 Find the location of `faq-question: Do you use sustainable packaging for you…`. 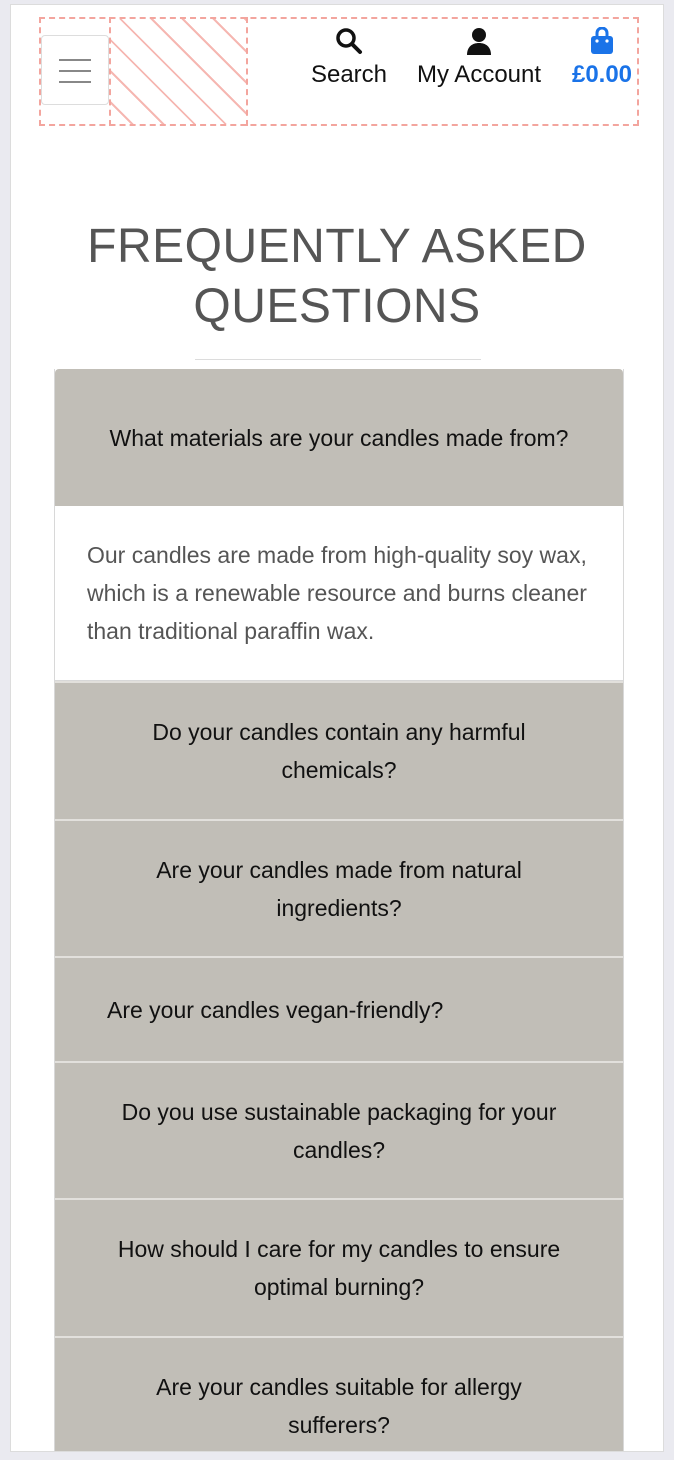

faq-question: Do you use sustainable packaging for you… is located at coordinates (339, 1129).